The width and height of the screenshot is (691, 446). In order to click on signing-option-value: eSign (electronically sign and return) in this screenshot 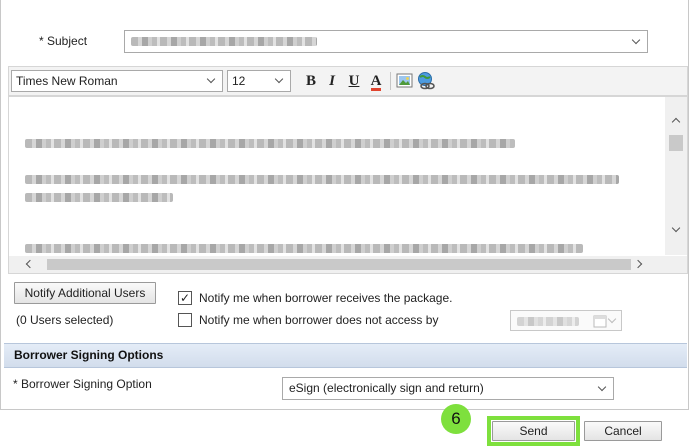, I will do `click(386, 388)`.